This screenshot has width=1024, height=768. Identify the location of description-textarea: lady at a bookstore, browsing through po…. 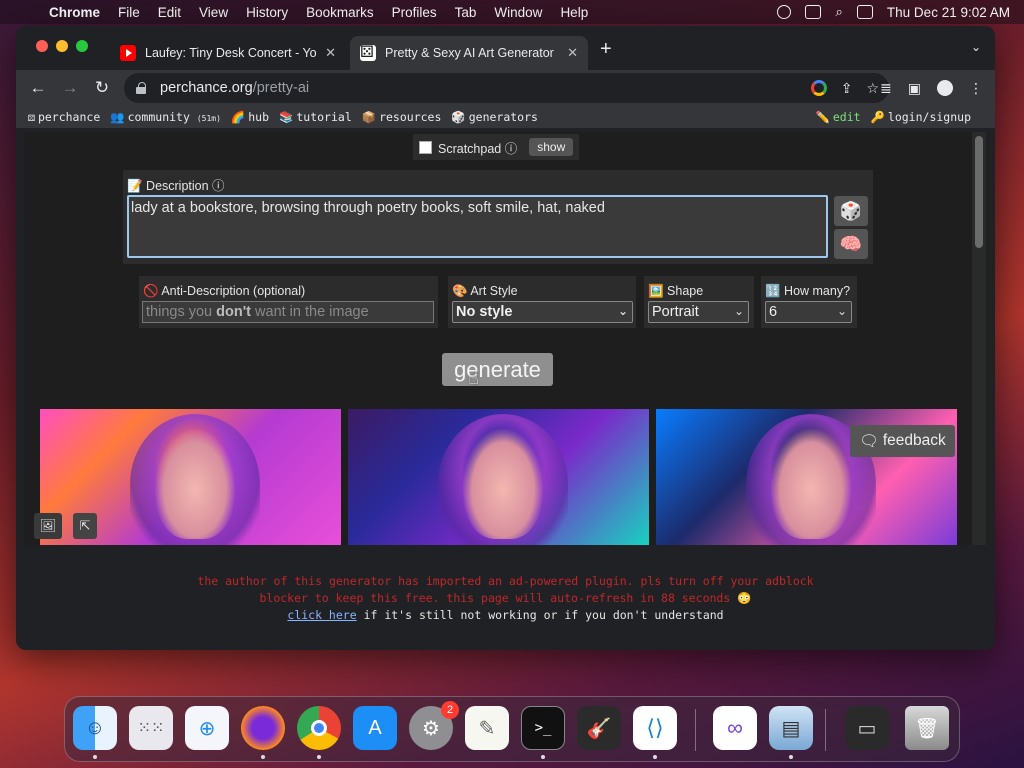
(477, 226).